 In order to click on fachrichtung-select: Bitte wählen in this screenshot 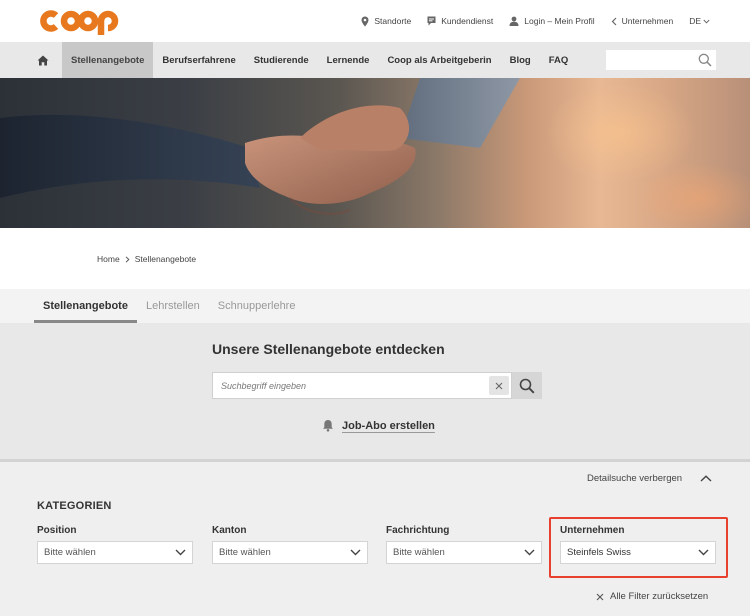, I will do `click(464, 552)`.